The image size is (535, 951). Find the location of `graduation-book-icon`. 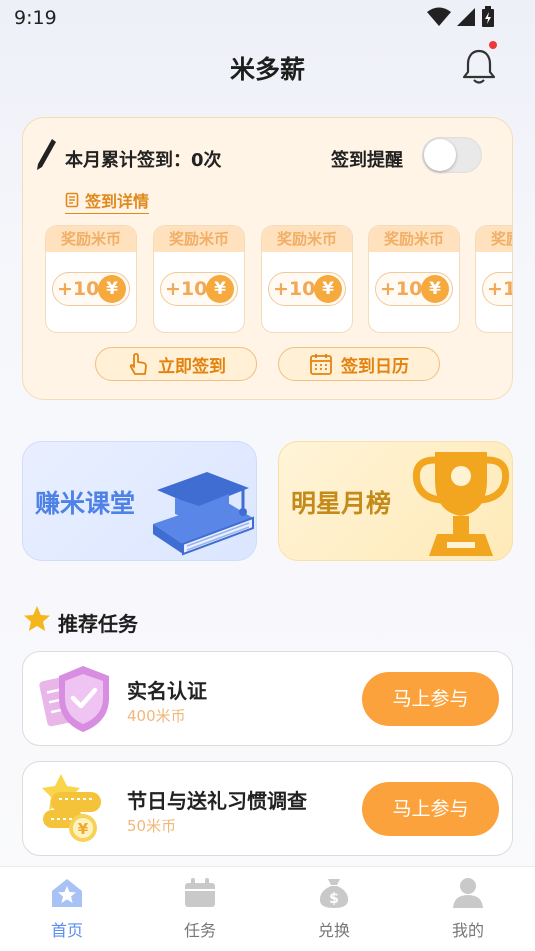

graduation-book-icon is located at coordinates (203, 514).